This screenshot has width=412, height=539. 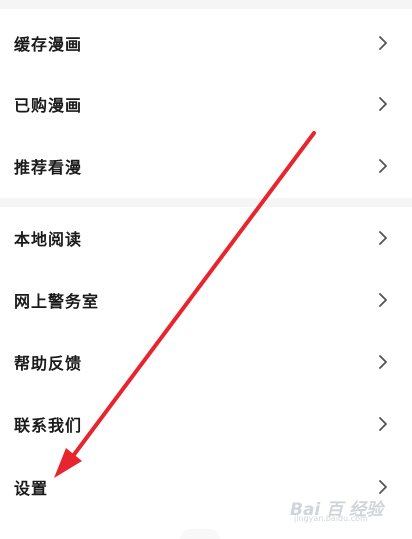 What do you see at coordinates (206, 362) in the screenshot?
I see `menu-item-help-feedback: 帮助反馈` at bounding box center [206, 362].